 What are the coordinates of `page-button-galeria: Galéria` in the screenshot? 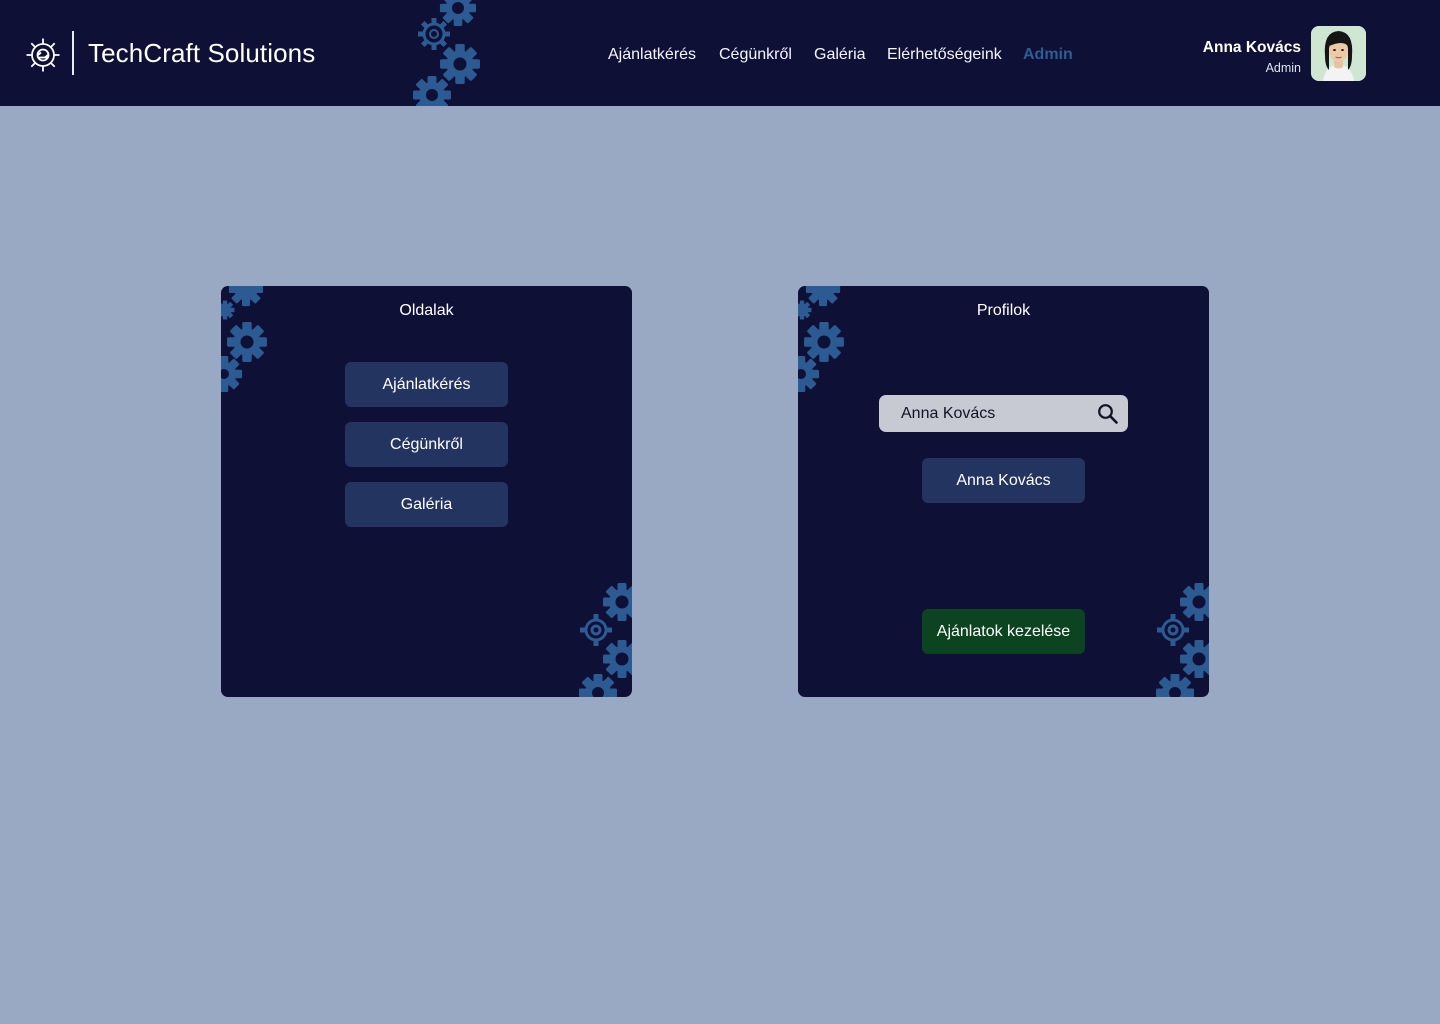 It's located at (426, 504).